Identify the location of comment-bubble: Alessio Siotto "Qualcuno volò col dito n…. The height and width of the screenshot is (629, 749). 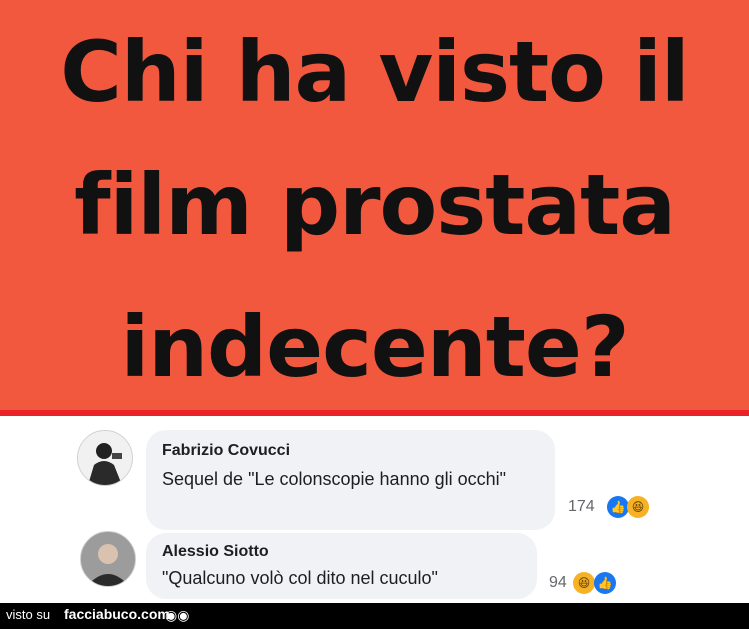
(341, 566).